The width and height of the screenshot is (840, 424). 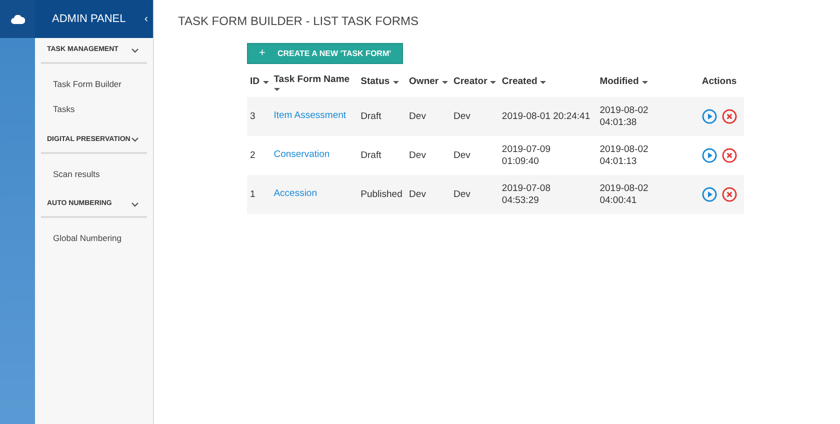 What do you see at coordinates (302, 154) in the screenshot?
I see `form-name-link: Conservation` at bounding box center [302, 154].